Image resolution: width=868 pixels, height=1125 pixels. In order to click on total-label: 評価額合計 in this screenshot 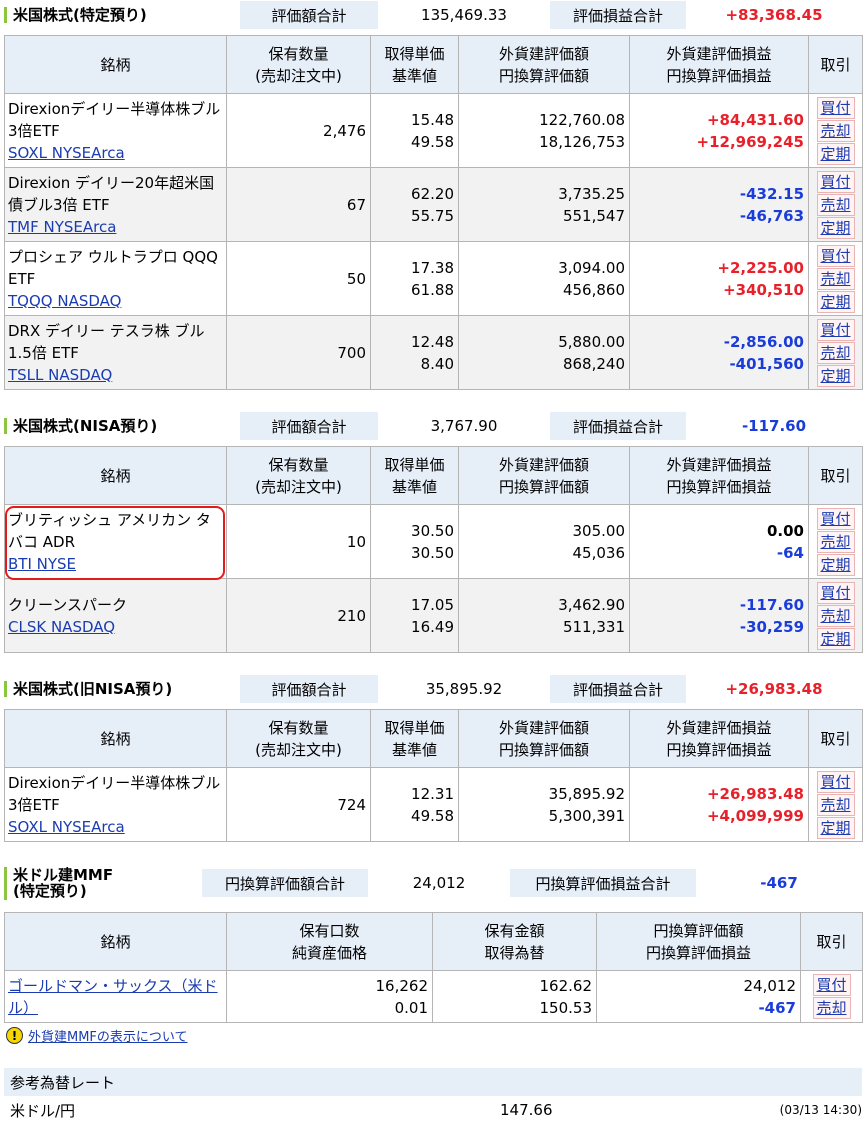, I will do `click(309, 15)`.